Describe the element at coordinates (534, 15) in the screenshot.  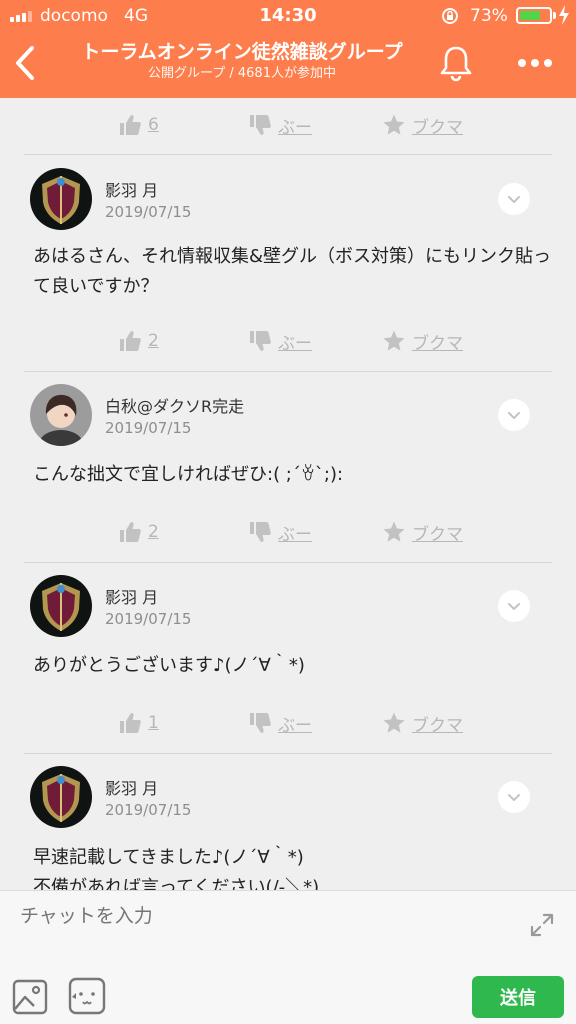
I see `battery-icon` at that location.